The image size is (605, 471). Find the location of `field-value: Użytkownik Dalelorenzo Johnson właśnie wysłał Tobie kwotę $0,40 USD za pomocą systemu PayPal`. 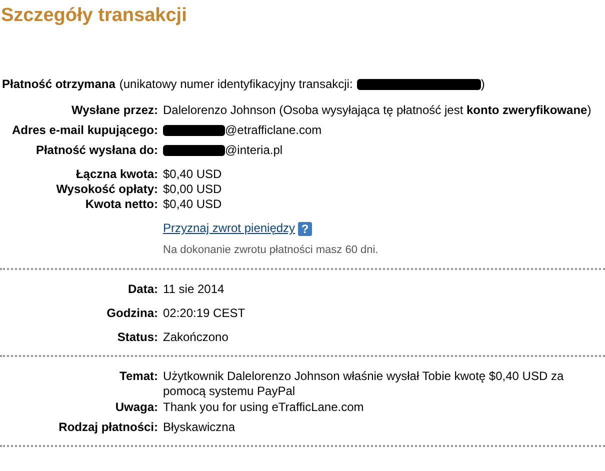

field-value: Użytkownik Dalelorenzo Johnson właśnie wysłał Tobie kwotę $0,40 USD za pomocą systemu PayPal is located at coordinates (363, 384).